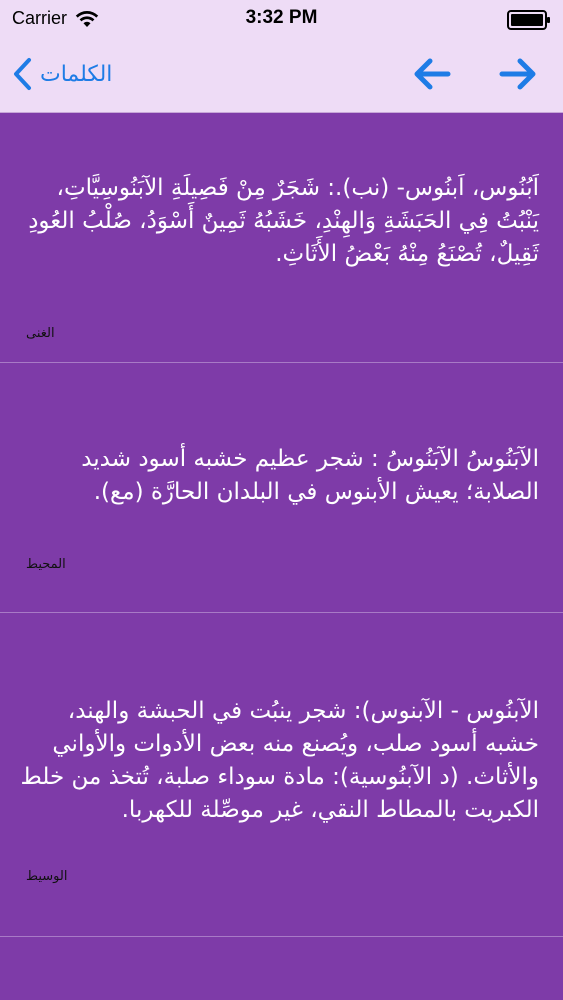  I want to click on battery-icon, so click(528, 20).